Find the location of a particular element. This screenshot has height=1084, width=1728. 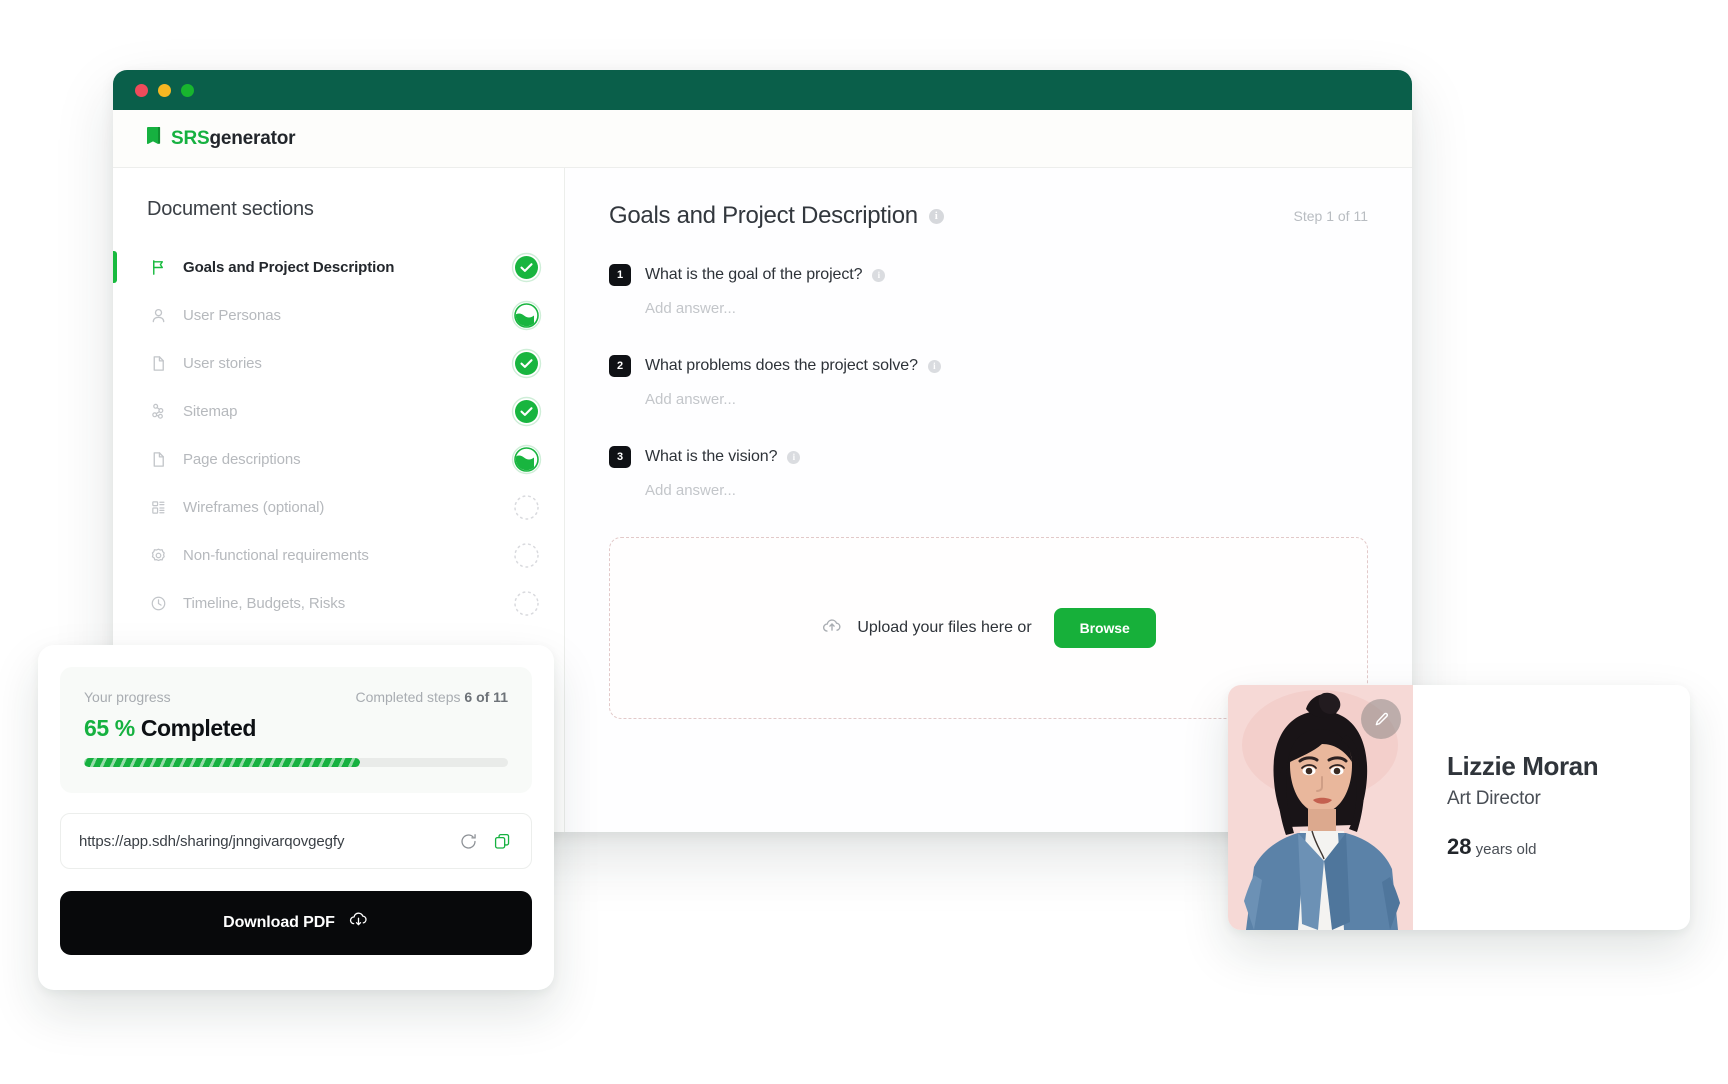

refresh-icon is located at coordinates (468, 841).